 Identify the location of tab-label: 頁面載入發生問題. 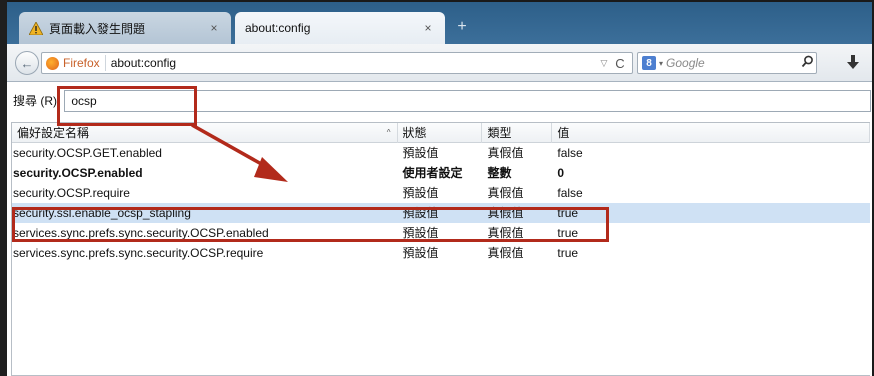
(97, 28).